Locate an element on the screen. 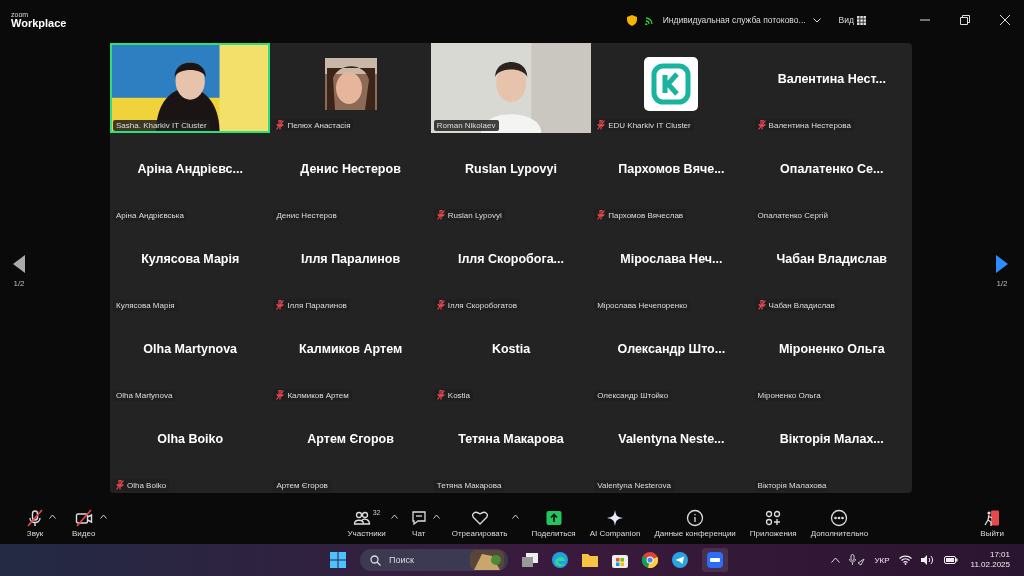 The image size is (1024, 576). participant-label: Опалатенко Сергій is located at coordinates (793, 215).